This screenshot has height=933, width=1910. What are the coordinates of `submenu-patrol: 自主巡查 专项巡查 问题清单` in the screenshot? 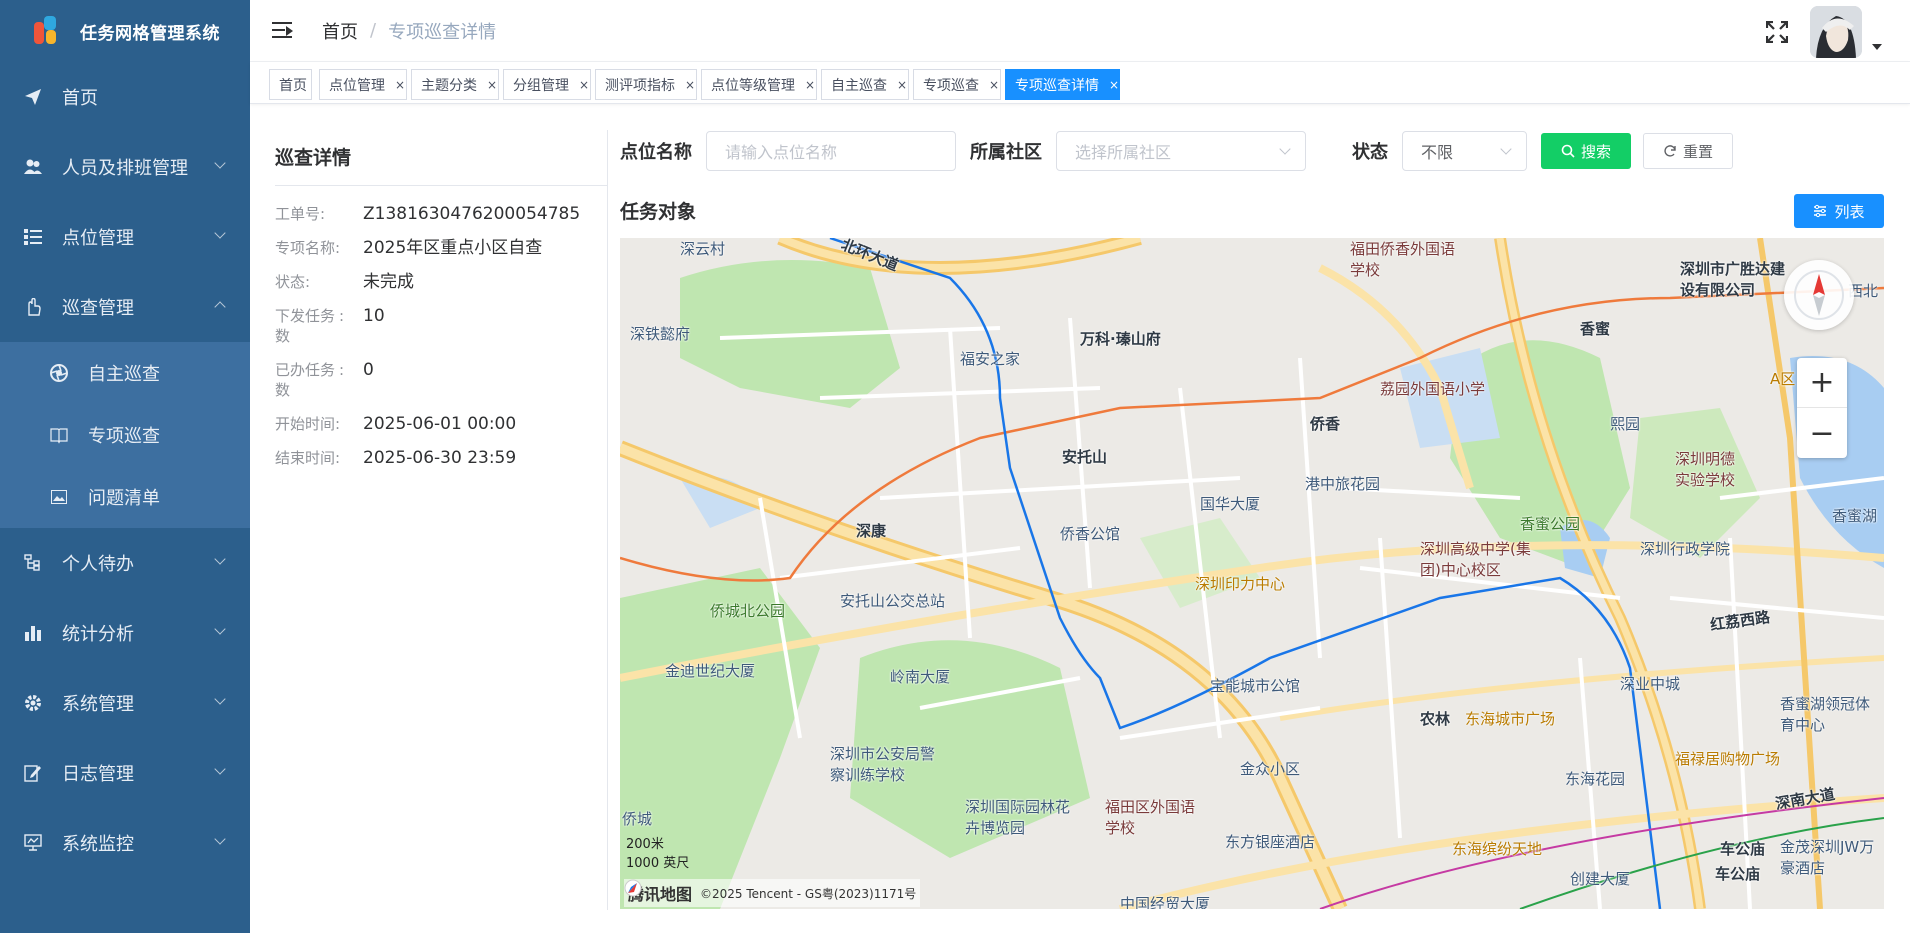 It's located at (125, 435).